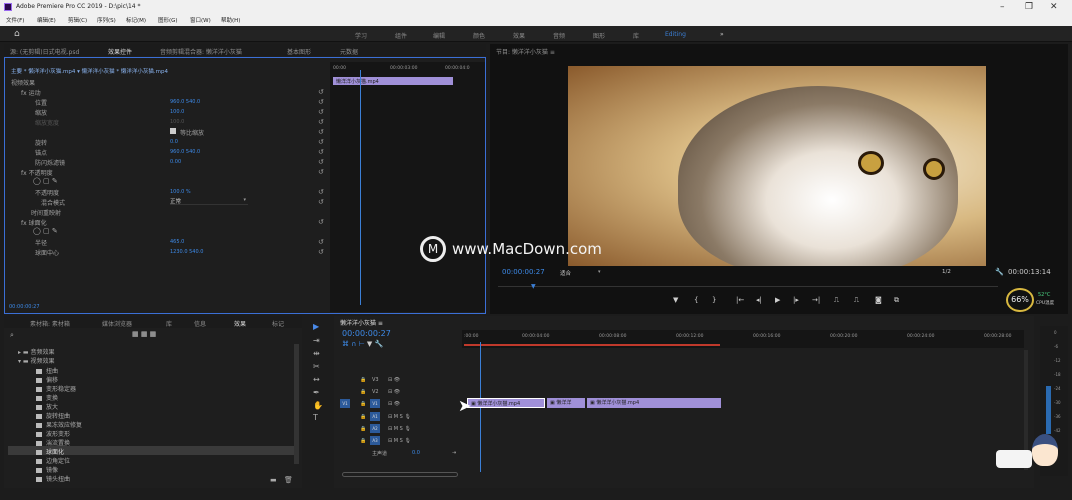 The width and height of the screenshot is (1072, 500). Describe the element at coordinates (1002, 7) in the screenshot. I see `minimize-button: –` at that location.